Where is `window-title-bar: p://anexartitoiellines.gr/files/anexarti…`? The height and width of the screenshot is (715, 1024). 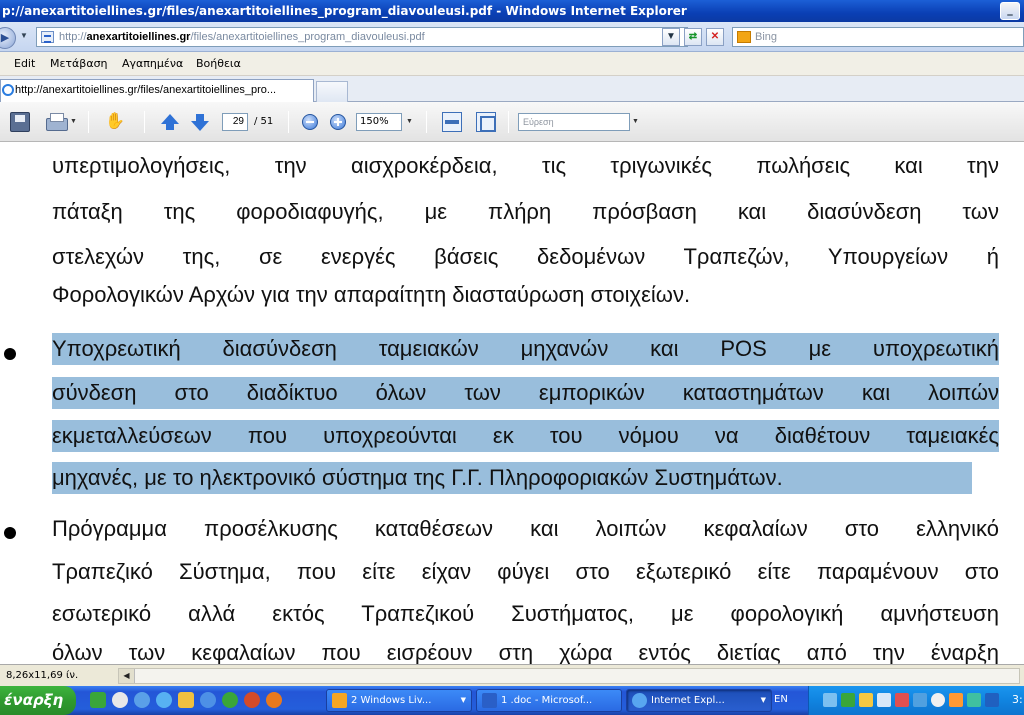
window-title-bar: p://anexartitoiellines.gr/files/anexarti… is located at coordinates (512, 11).